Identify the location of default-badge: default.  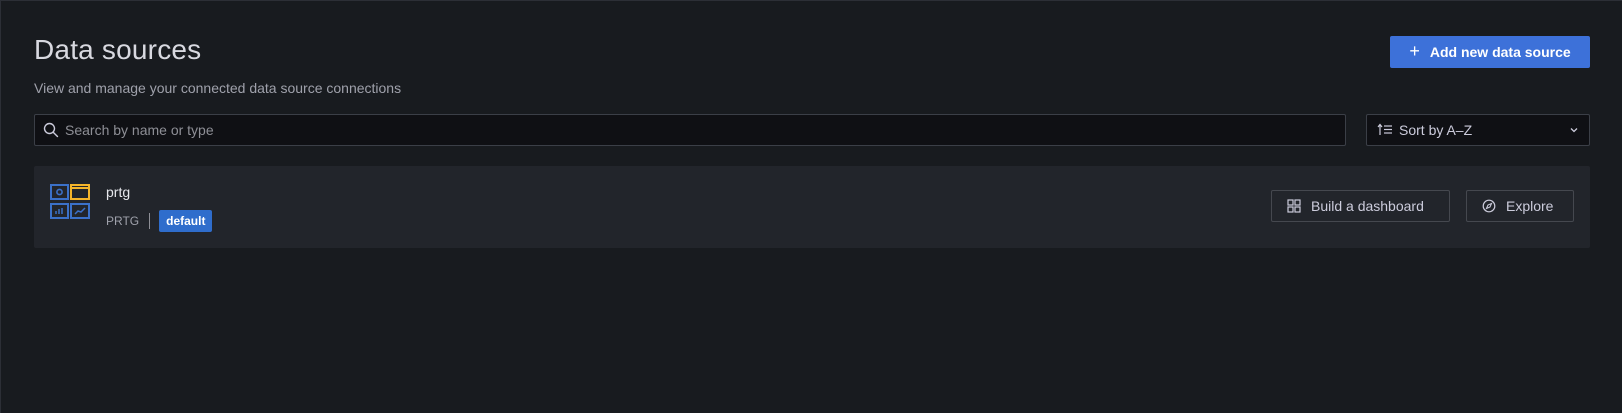
(186, 221).